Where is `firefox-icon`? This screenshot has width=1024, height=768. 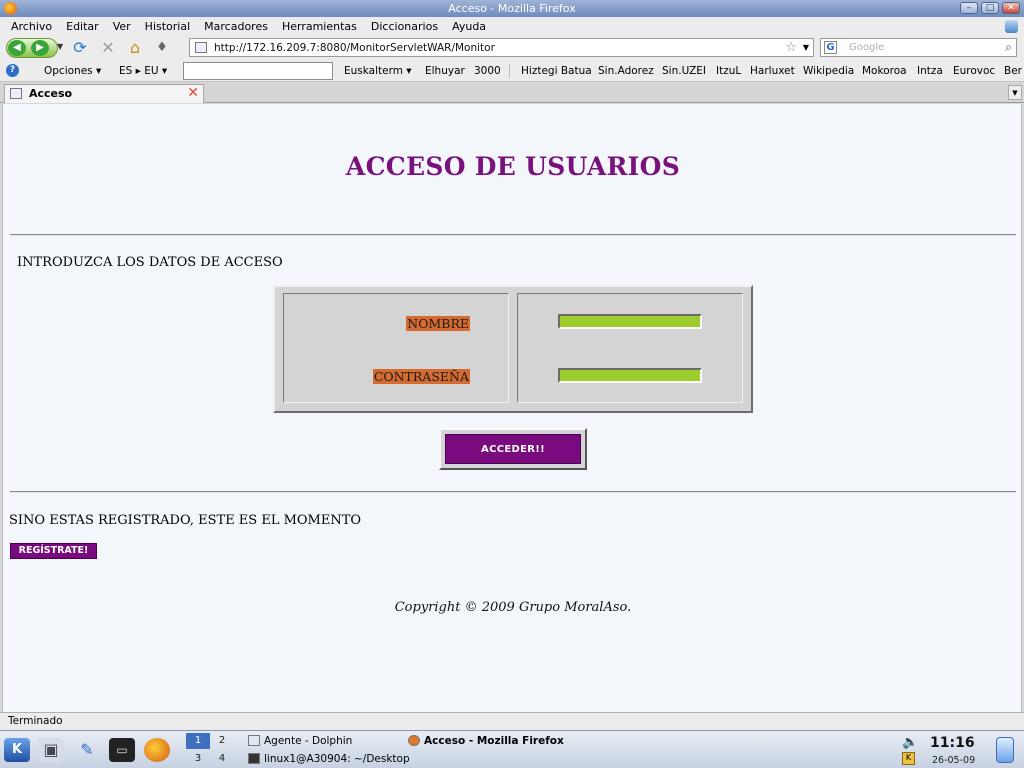
firefox-icon is located at coordinates (10, 8).